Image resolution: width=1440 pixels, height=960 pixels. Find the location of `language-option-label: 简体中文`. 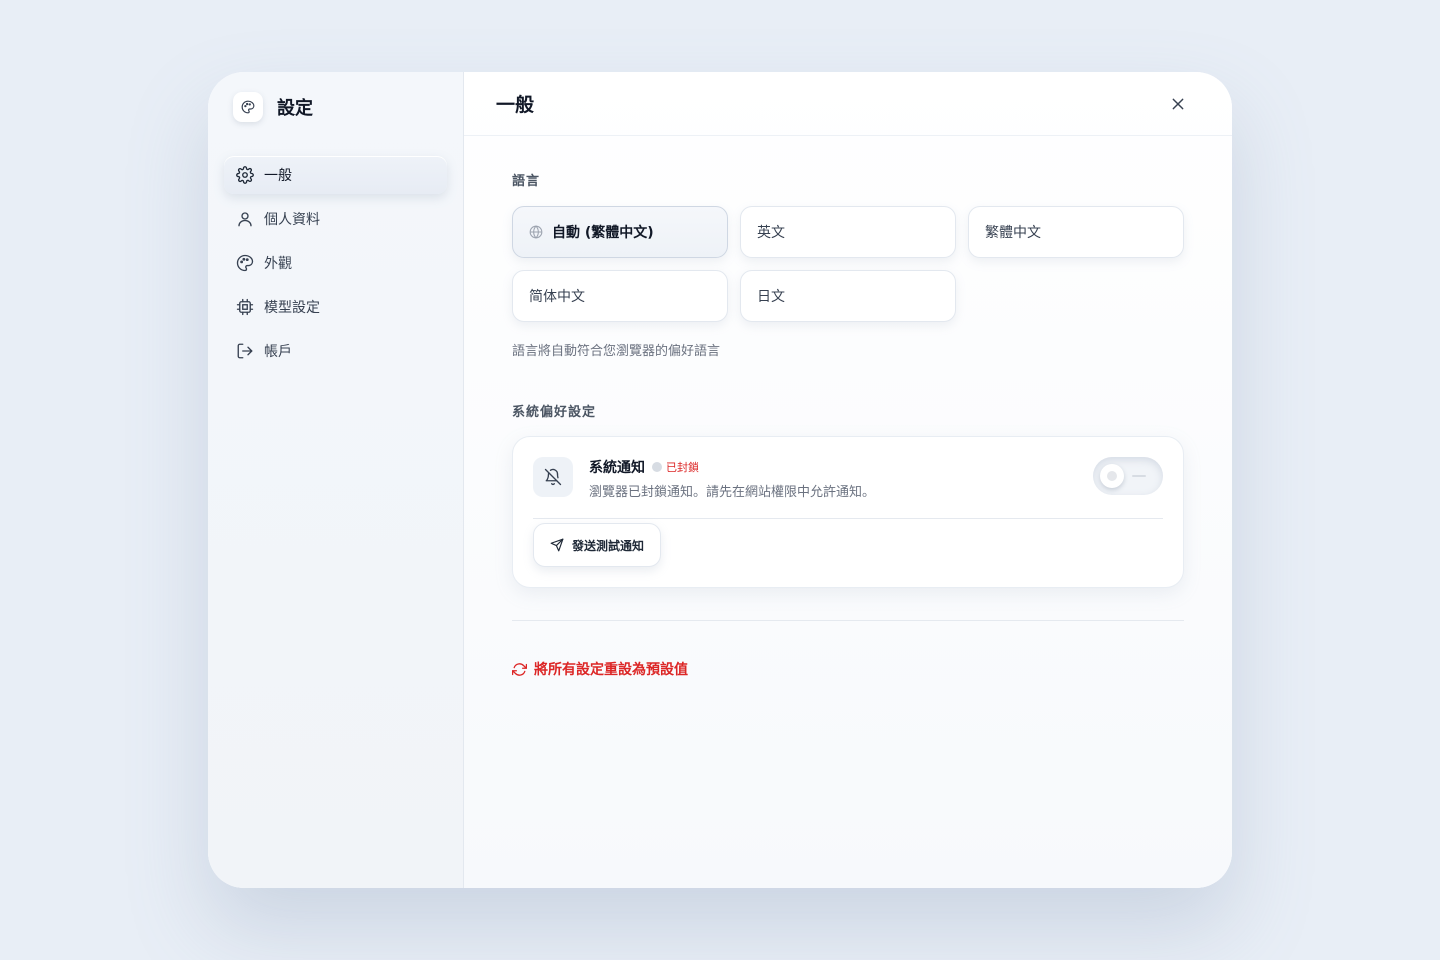

language-option-label: 简体中文 is located at coordinates (557, 297).